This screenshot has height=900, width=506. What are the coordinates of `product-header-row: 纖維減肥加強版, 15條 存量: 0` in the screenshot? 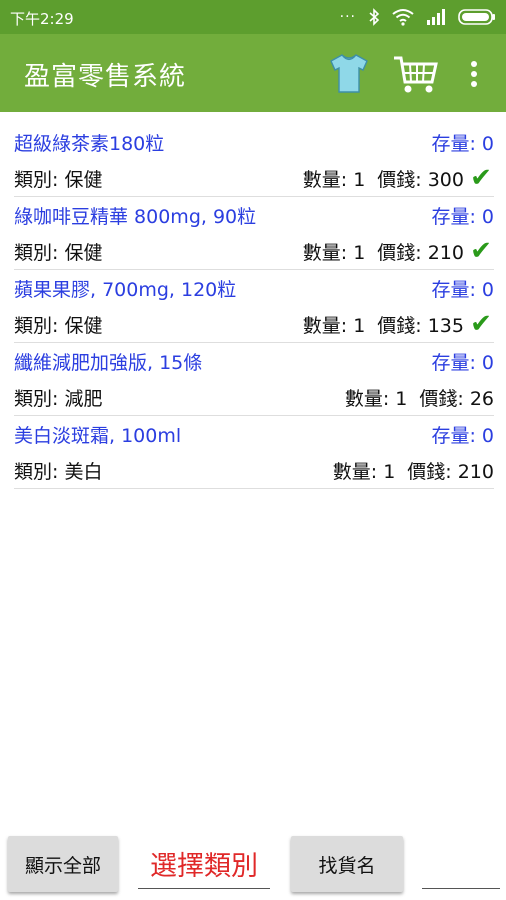 It's located at (254, 361).